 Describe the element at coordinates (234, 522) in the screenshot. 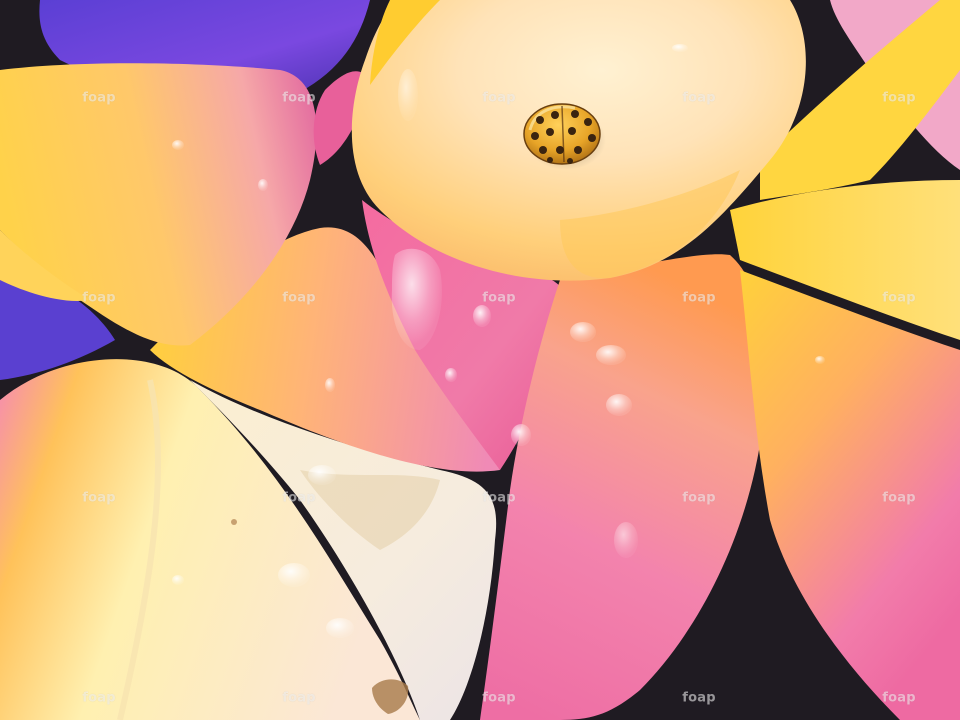

I see `petal-speck` at that location.